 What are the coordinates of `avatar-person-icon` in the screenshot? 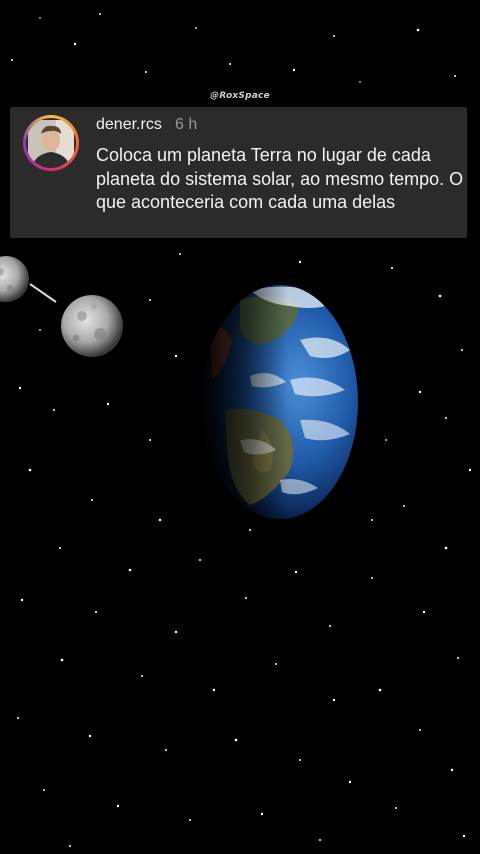 It's located at (51, 143).